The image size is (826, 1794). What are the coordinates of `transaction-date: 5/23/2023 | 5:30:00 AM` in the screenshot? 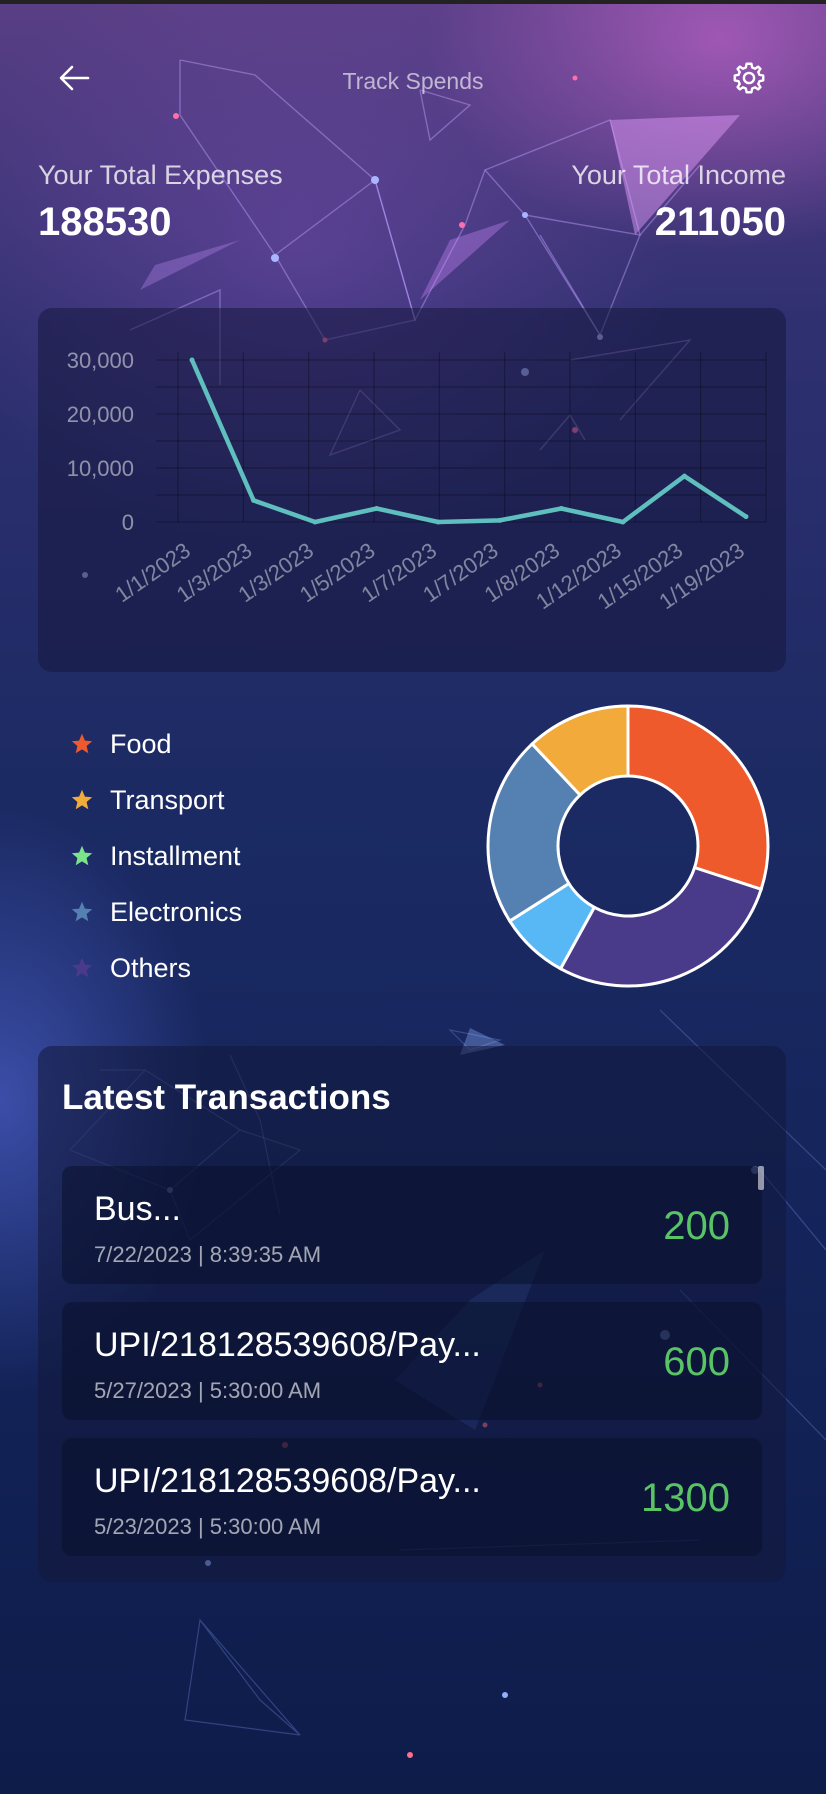 It's located at (208, 1526).